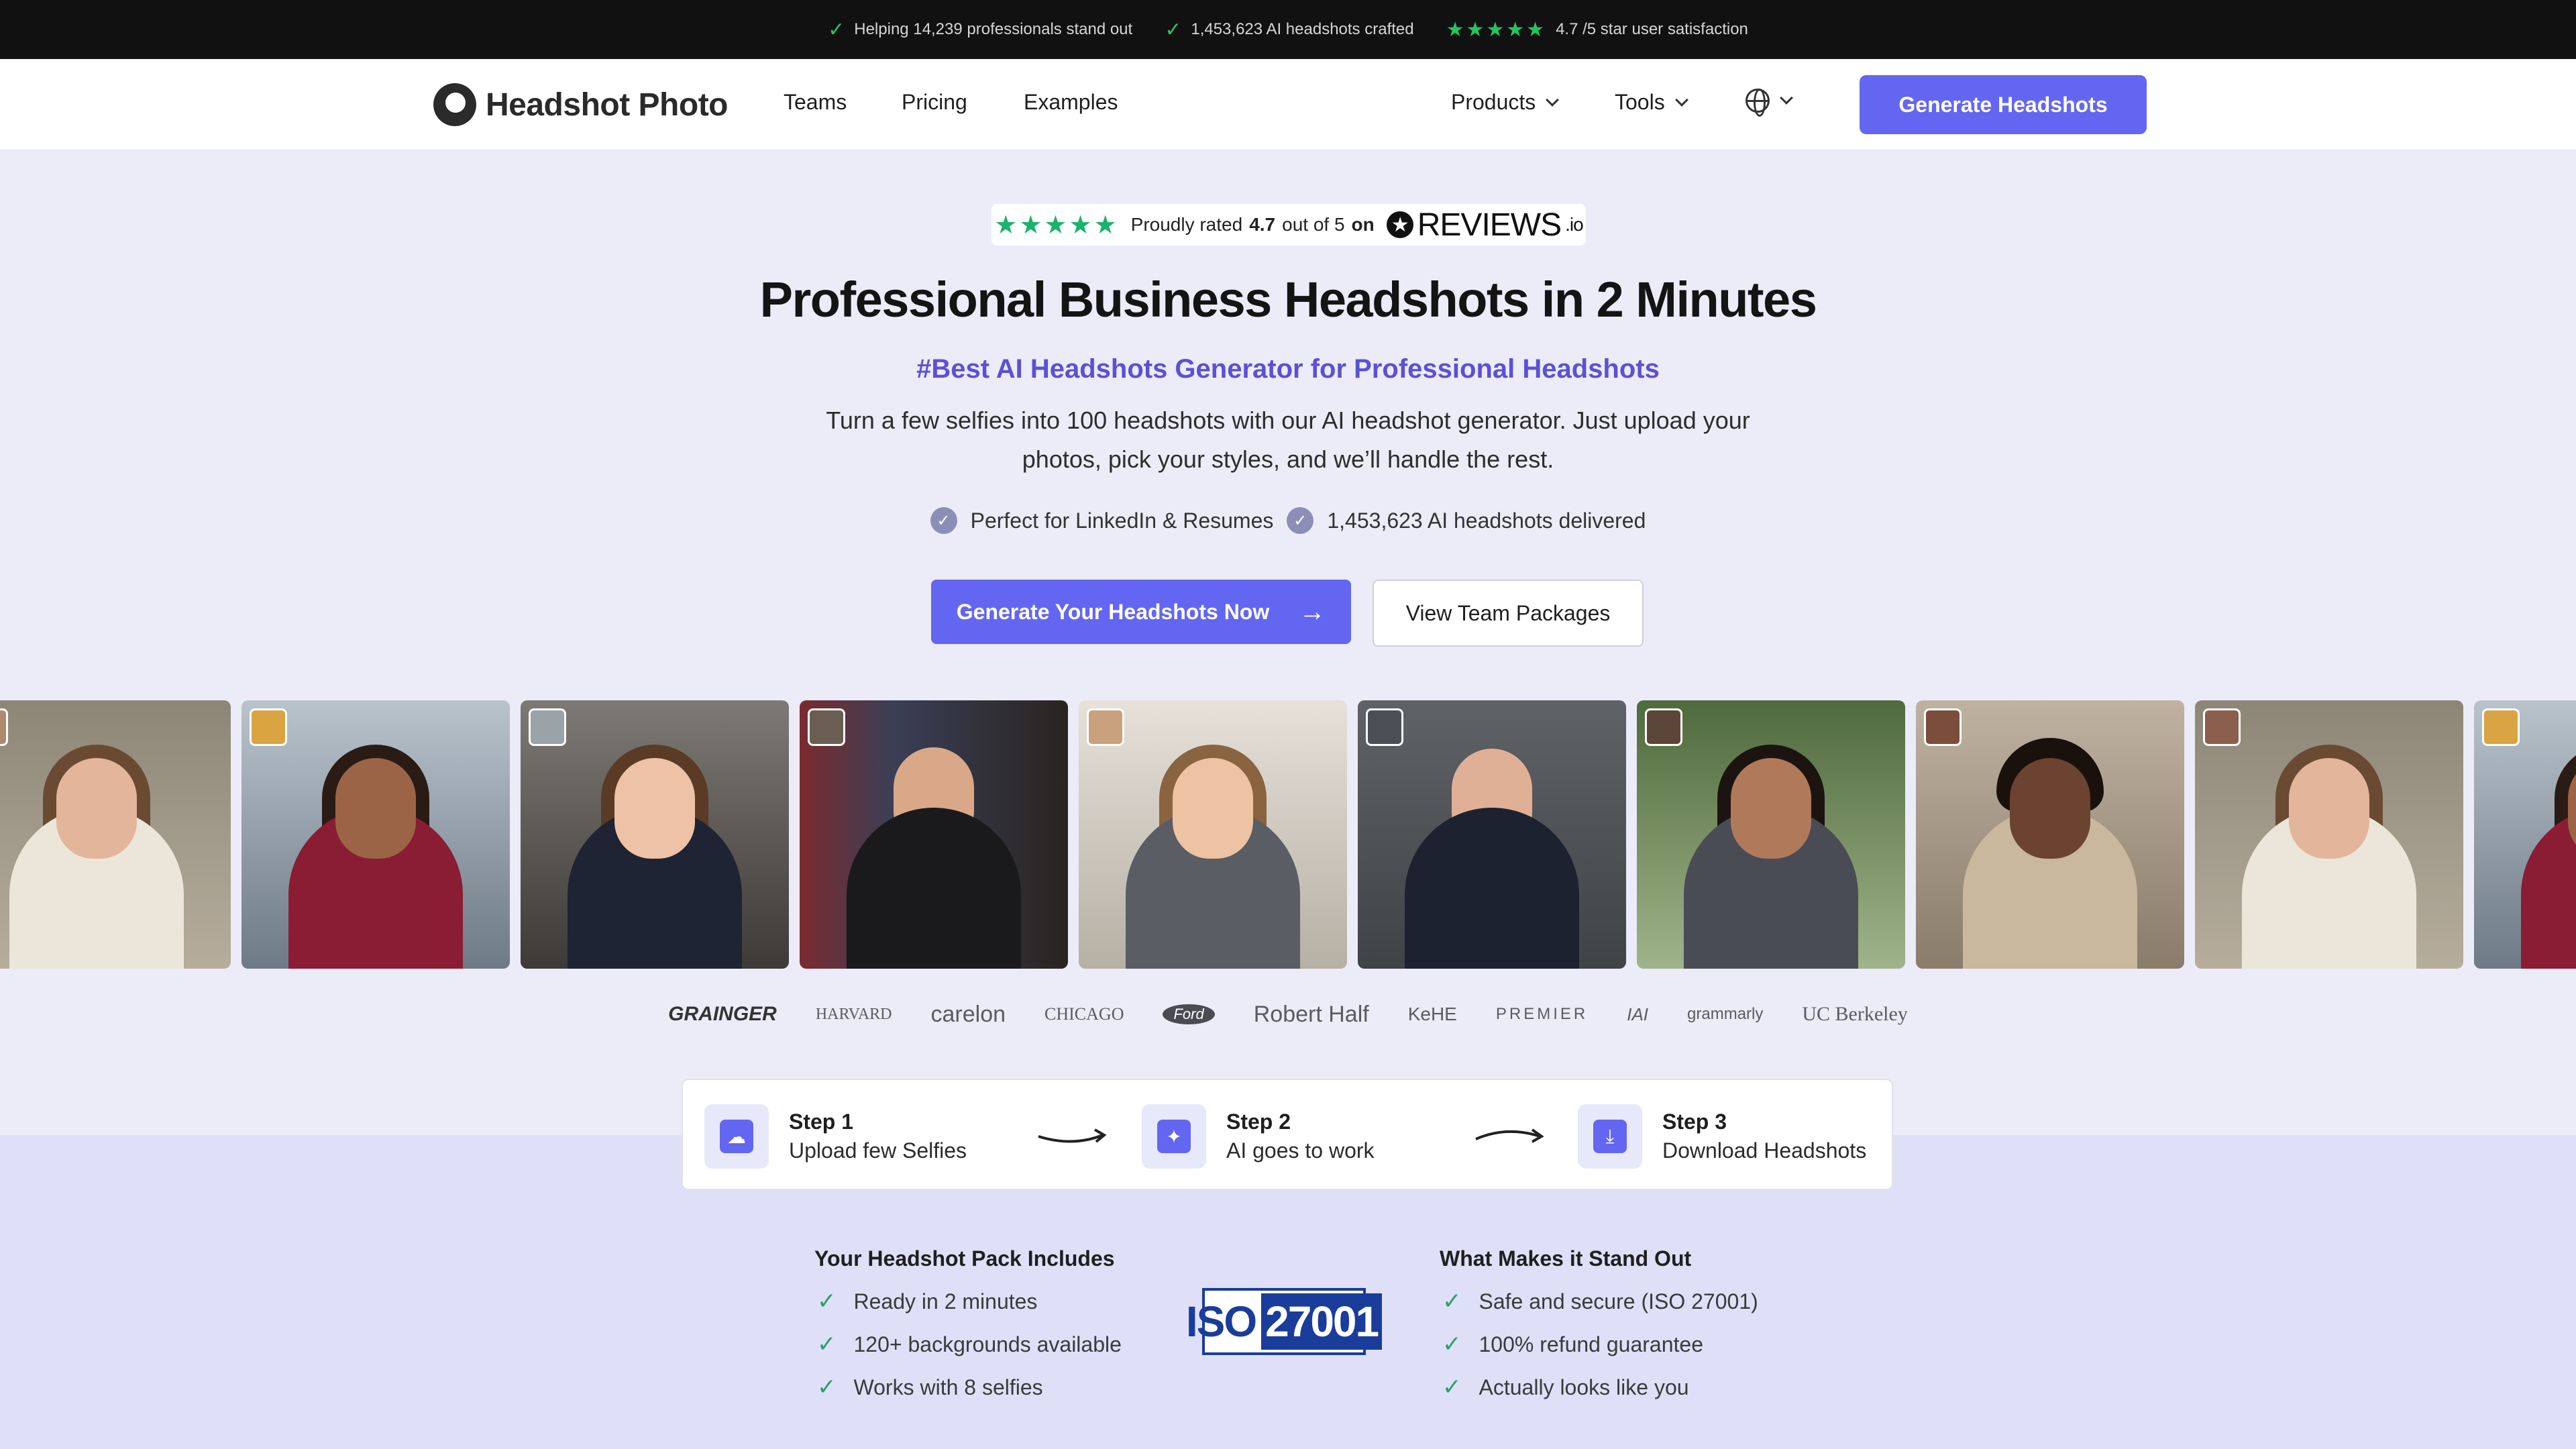 This screenshot has height=1449, width=2576. I want to click on check-circle-icon: ✓, so click(1300, 520).